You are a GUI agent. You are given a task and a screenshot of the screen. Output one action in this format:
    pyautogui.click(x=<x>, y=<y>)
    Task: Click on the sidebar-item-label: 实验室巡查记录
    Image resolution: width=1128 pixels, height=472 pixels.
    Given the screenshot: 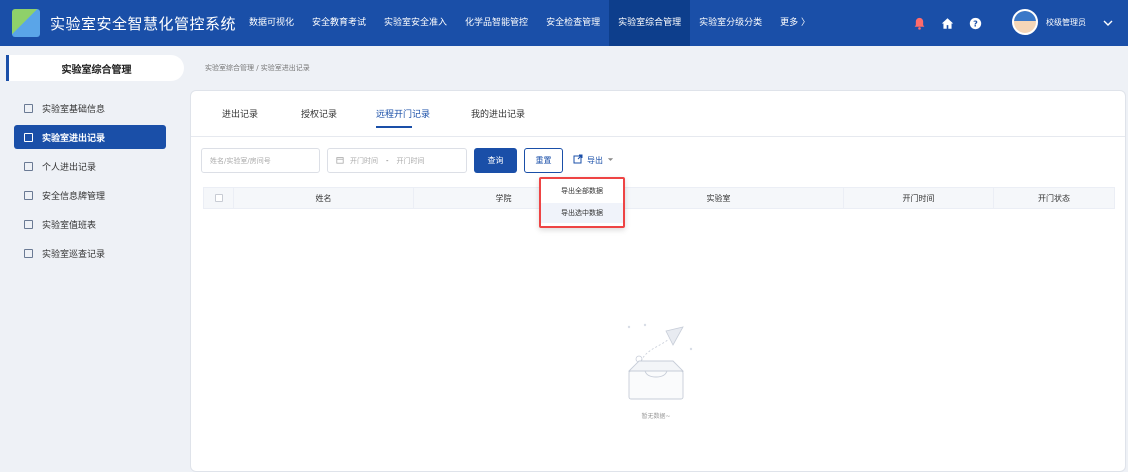 What is the action you would take?
    pyautogui.click(x=74, y=254)
    